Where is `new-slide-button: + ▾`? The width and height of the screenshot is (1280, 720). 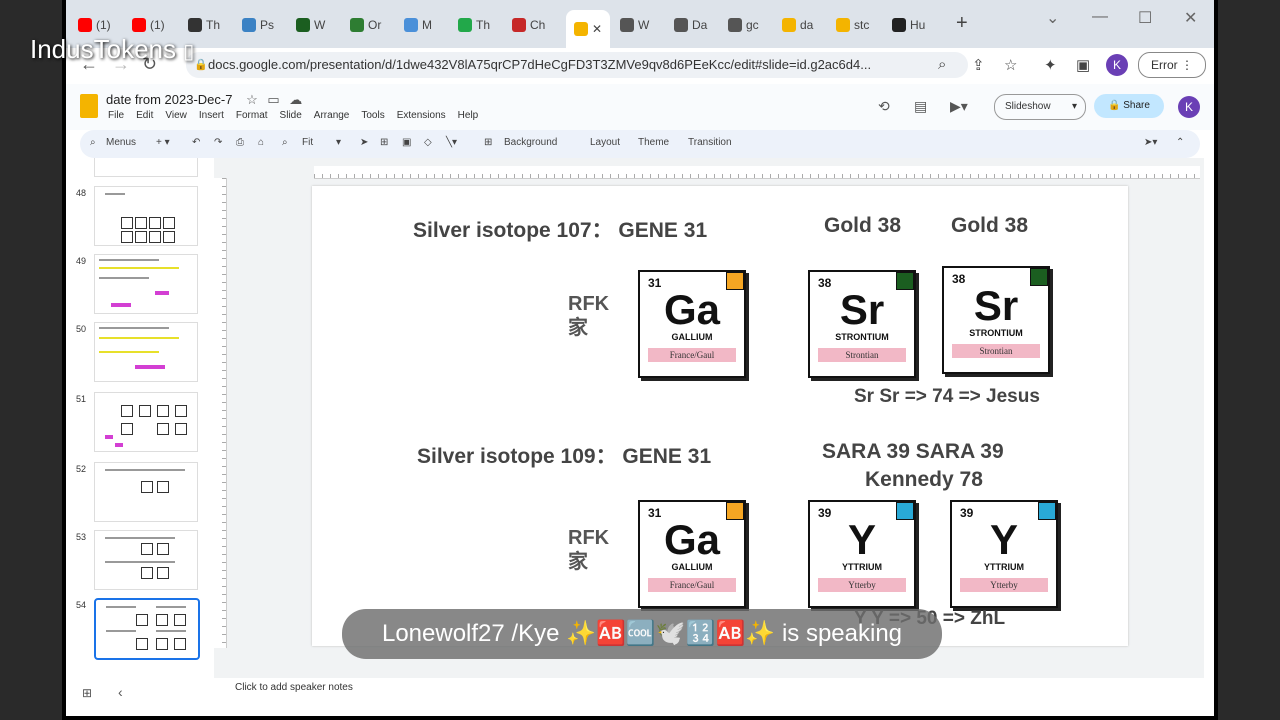 new-slide-button: + ▾ is located at coordinates (163, 142).